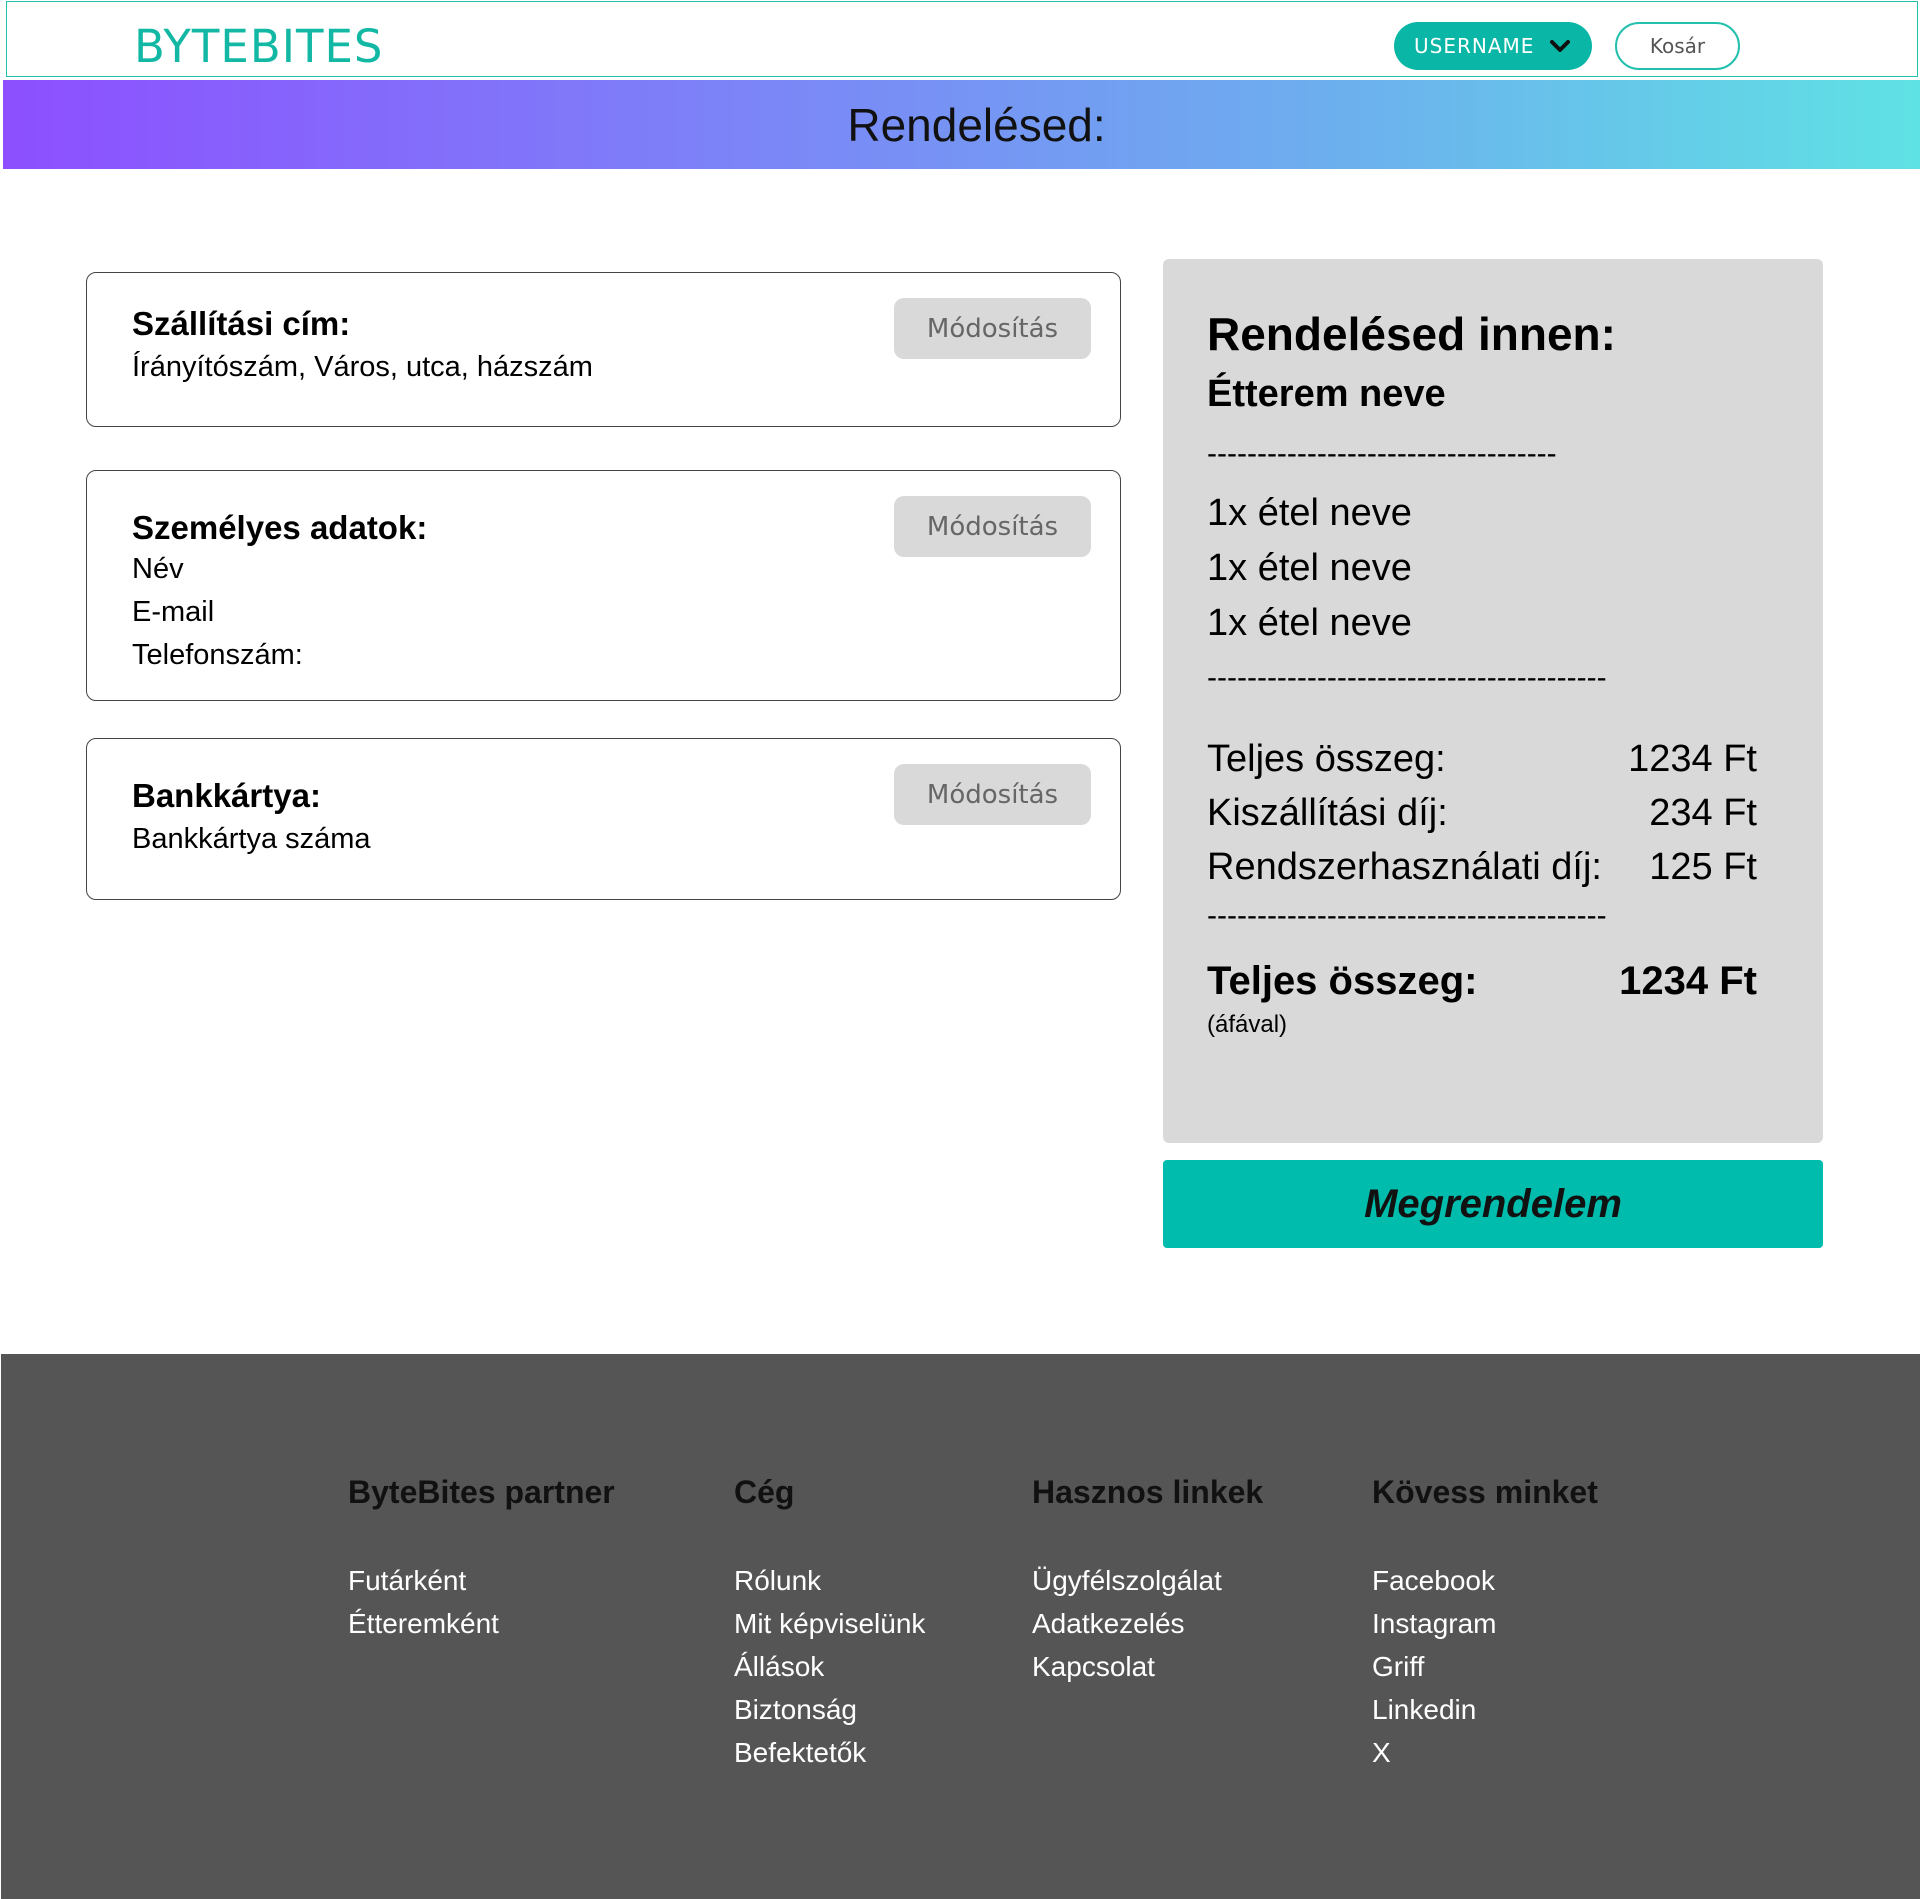 The height and width of the screenshot is (1899, 1920). I want to click on logo: BYTEBITES, so click(258, 46).